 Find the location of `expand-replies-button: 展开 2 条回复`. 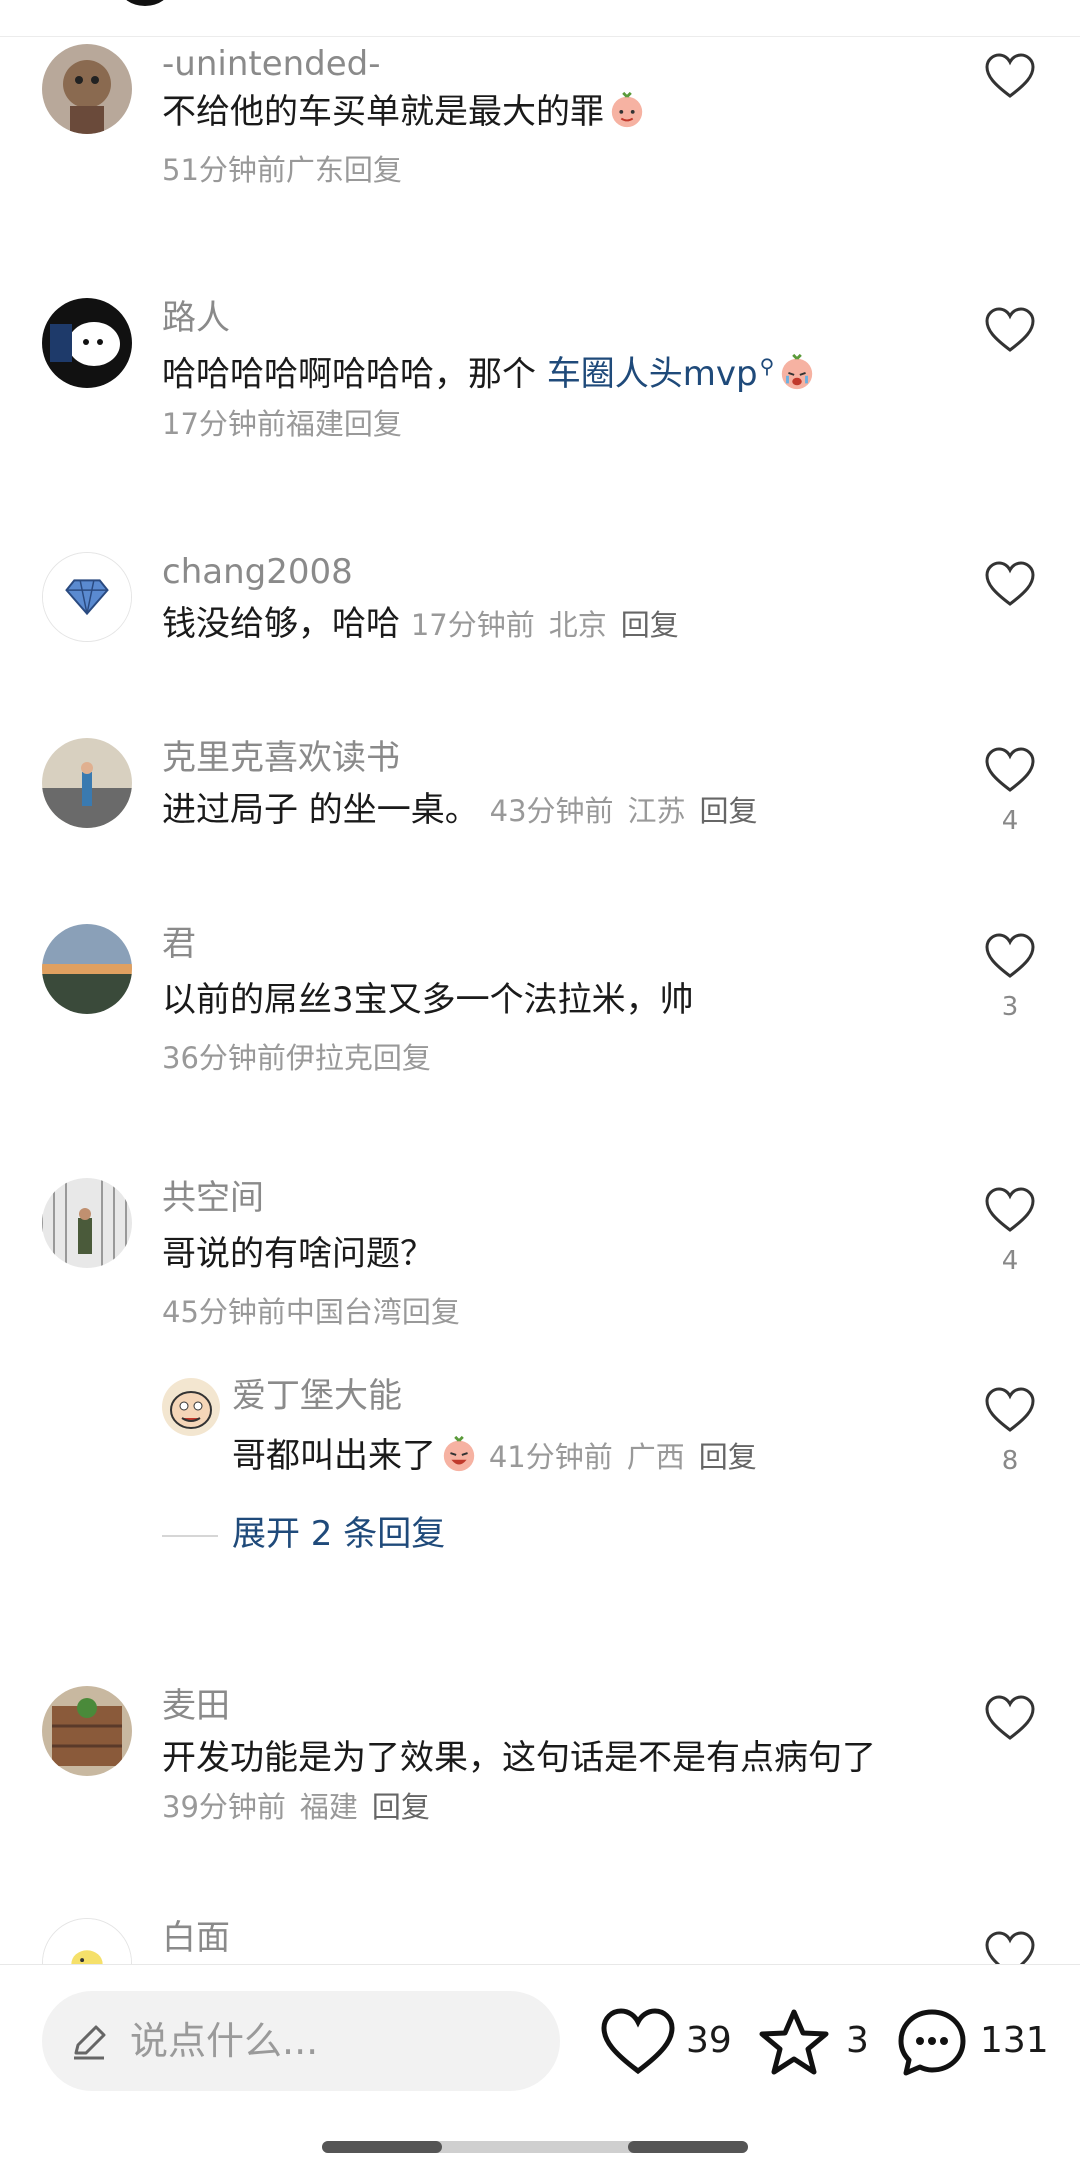

expand-replies-button: 展开 2 条回复 is located at coordinates (303, 1534).